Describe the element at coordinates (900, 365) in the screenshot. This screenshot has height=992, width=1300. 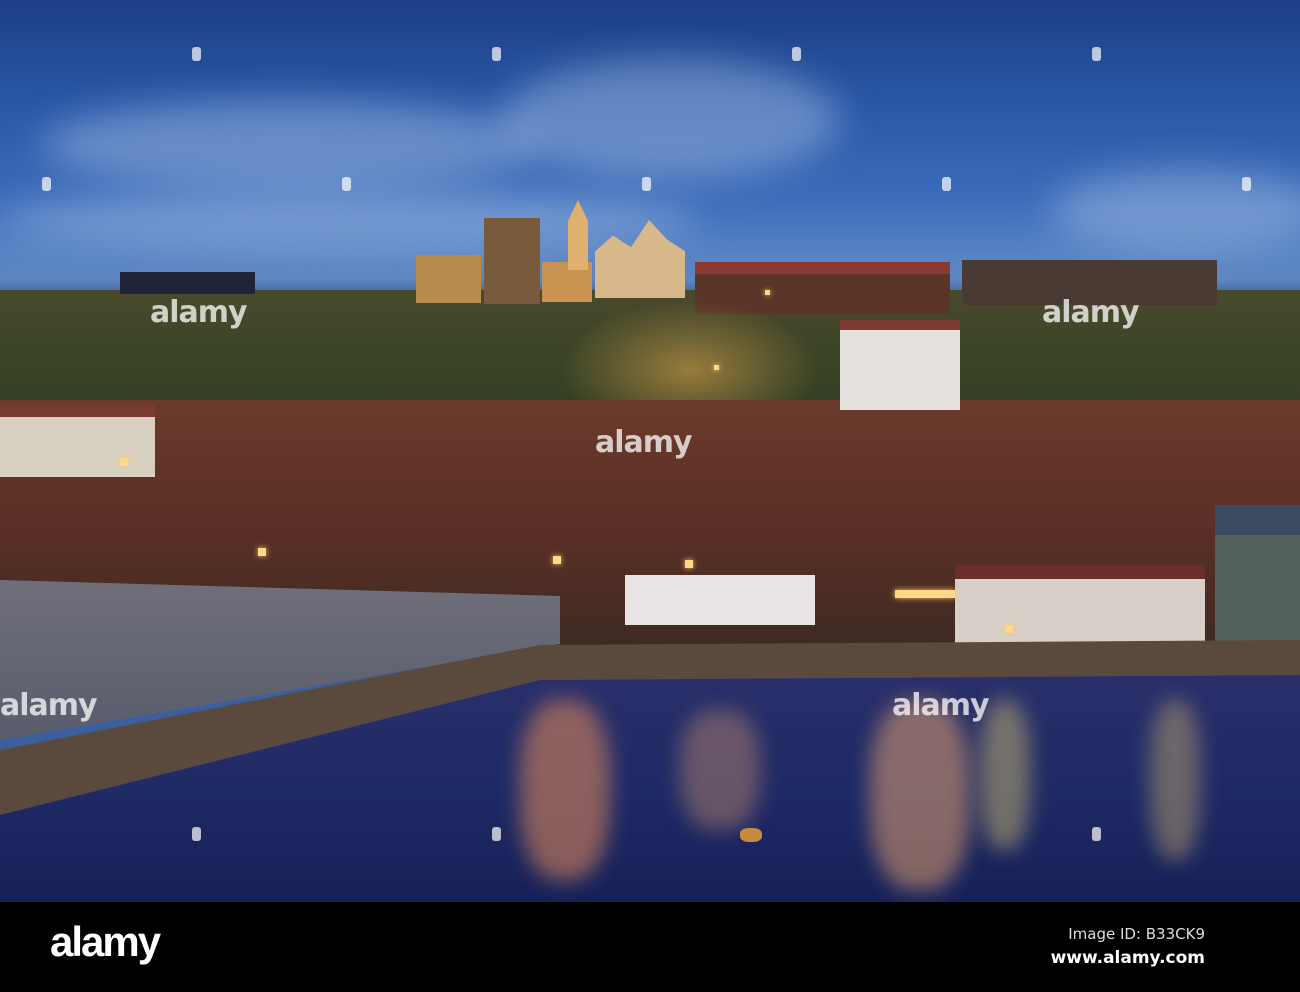
I see `house-white` at that location.